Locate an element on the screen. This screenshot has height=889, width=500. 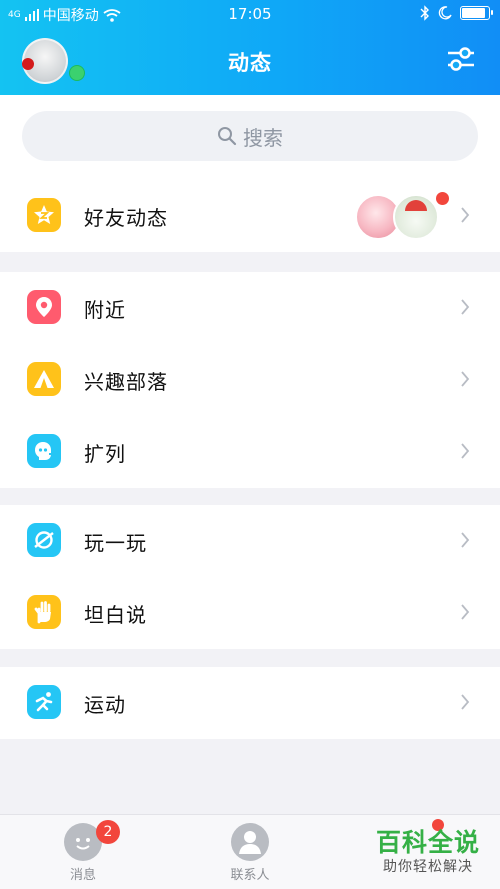
row-label: 兴趣部落 is located at coordinates (126, 381).